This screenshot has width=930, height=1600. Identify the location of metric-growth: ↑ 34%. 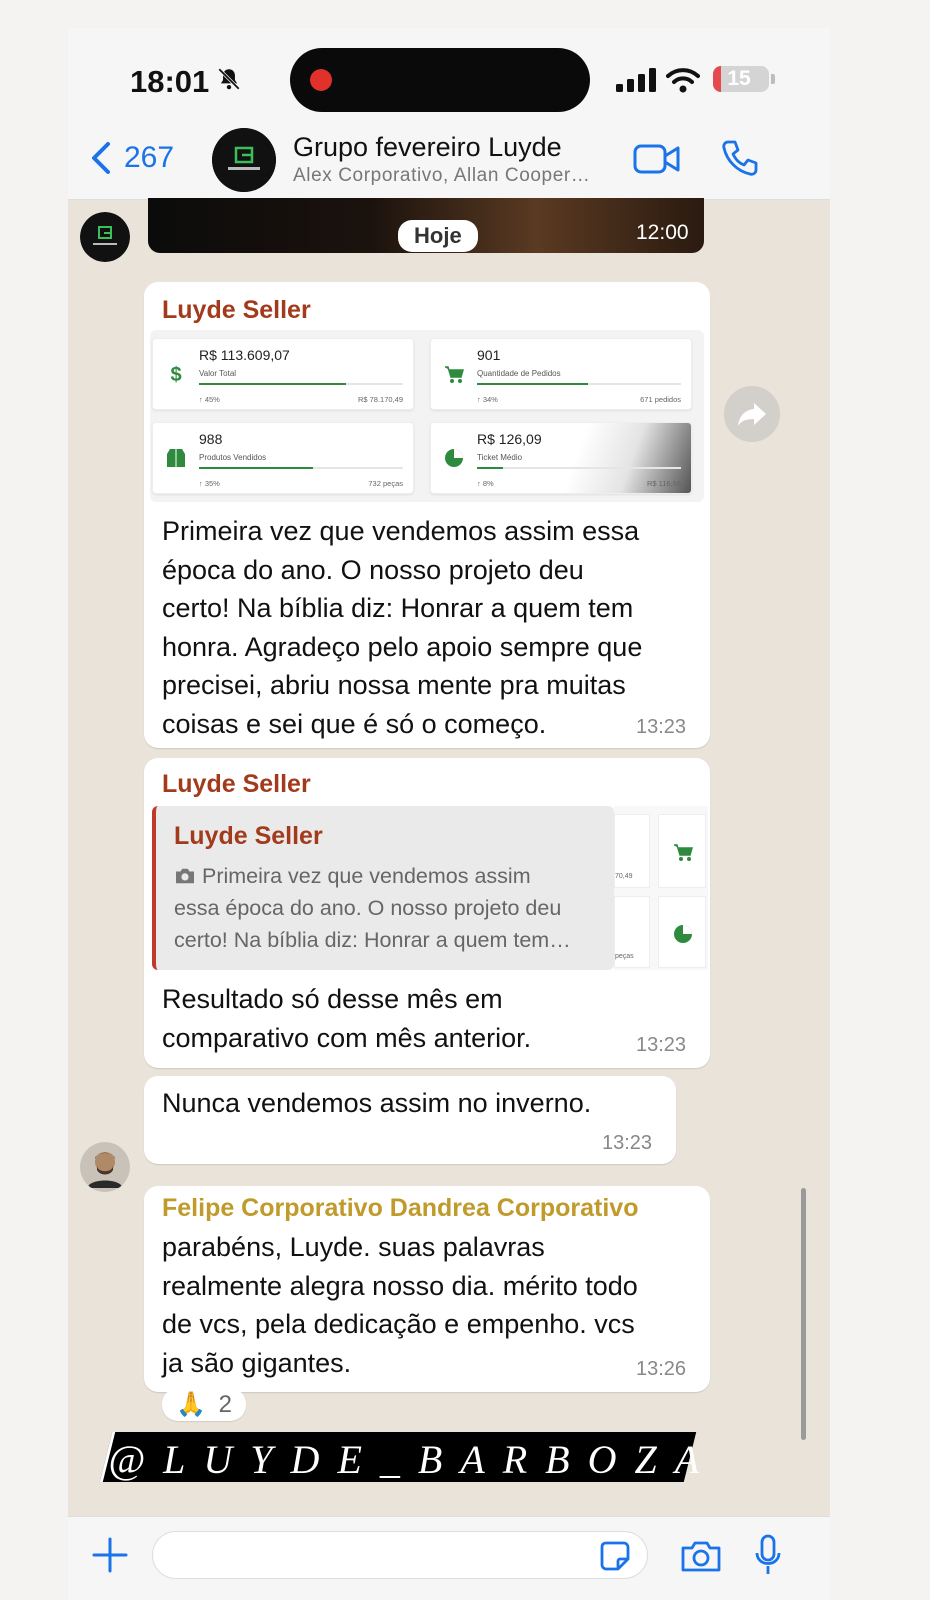
(487, 399).